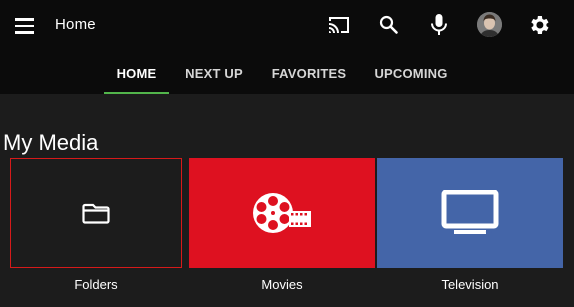  I want to click on film-reel-icon, so click(282, 213).